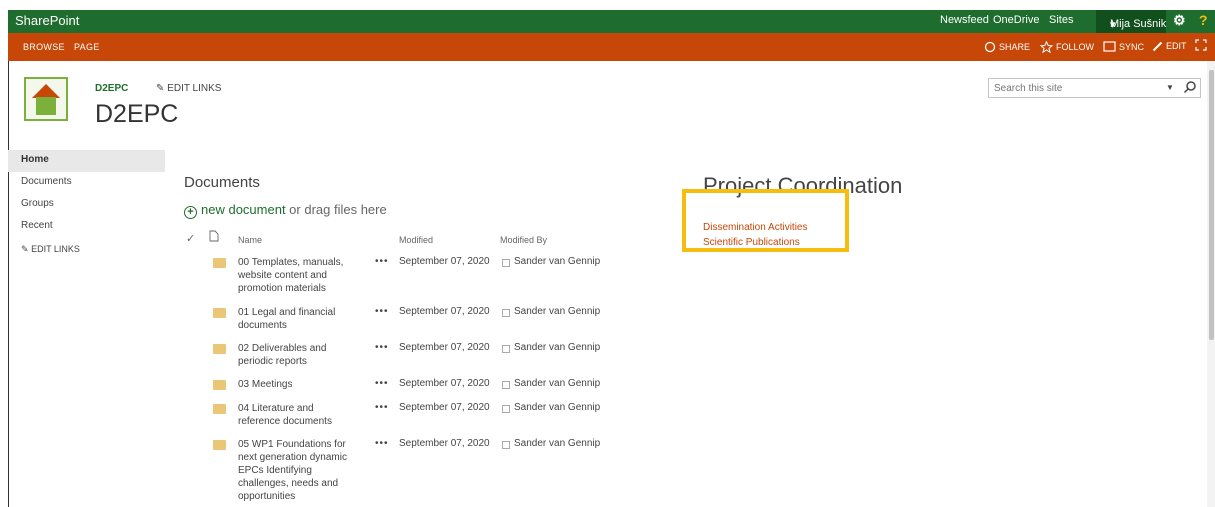 The width and height of the screenshot is (1215, 507). What do you see at coordinates (46, 106) in the screenshot?
I see `house-icon` at bounding box center [46, 106].